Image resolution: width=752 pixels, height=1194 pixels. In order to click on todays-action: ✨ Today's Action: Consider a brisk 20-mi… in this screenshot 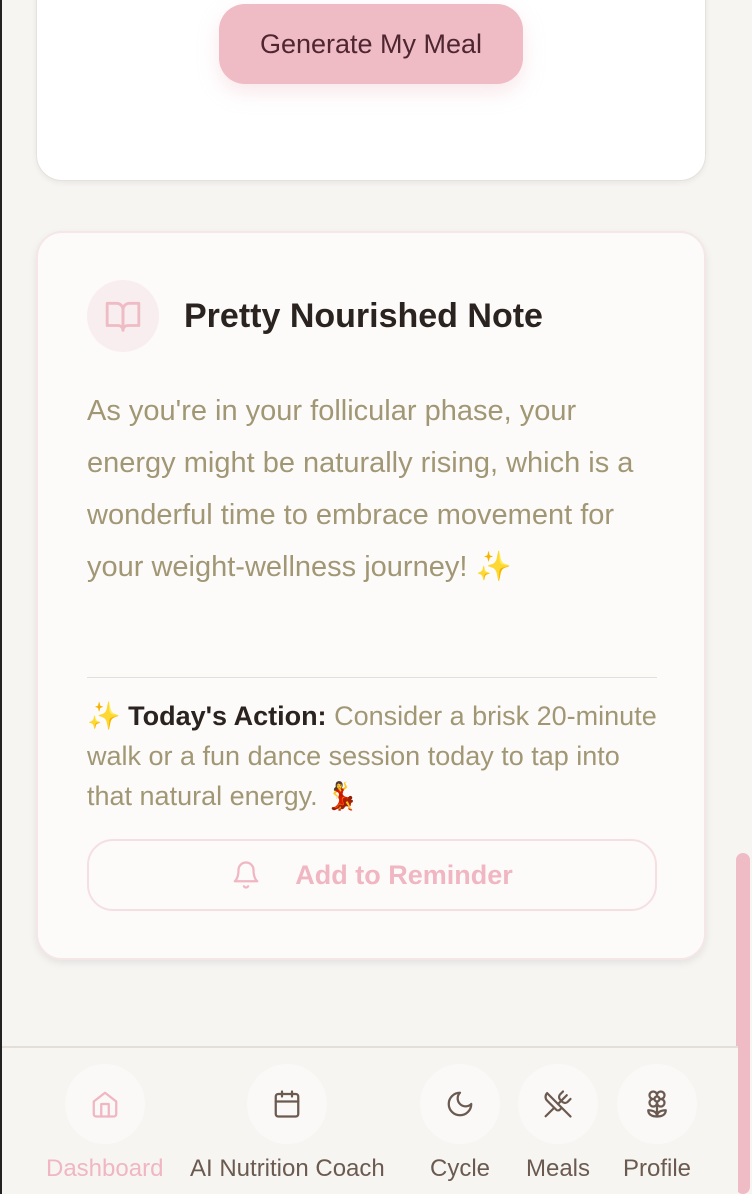, I will do `click(377, 756)`.